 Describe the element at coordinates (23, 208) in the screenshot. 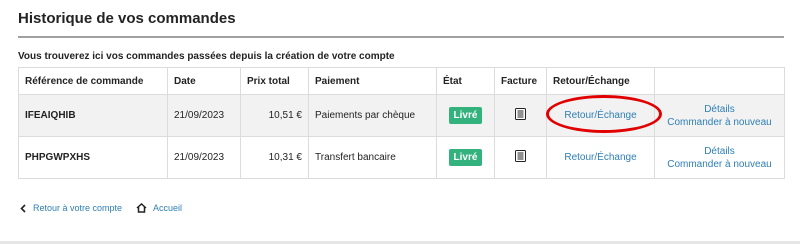

I see `chevron-left-icon` at that location.